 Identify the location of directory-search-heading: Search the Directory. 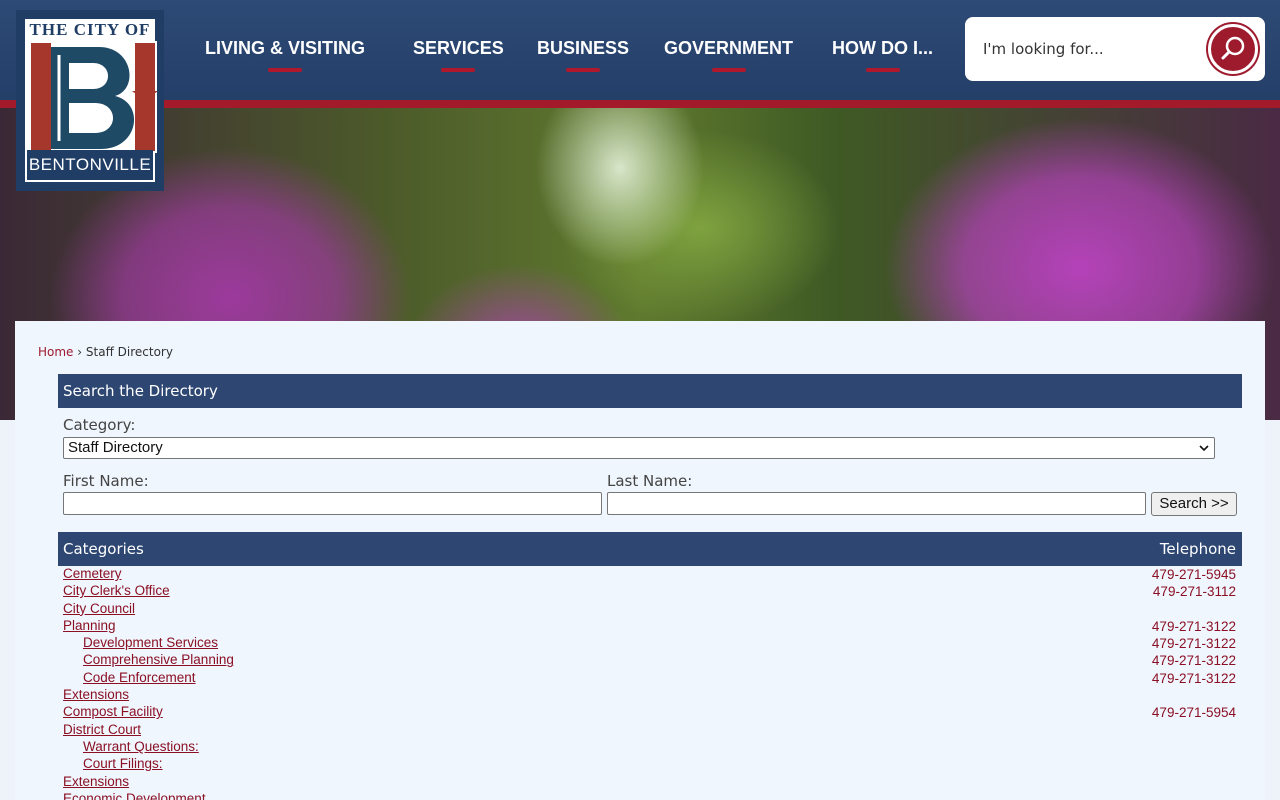
(650, 391).